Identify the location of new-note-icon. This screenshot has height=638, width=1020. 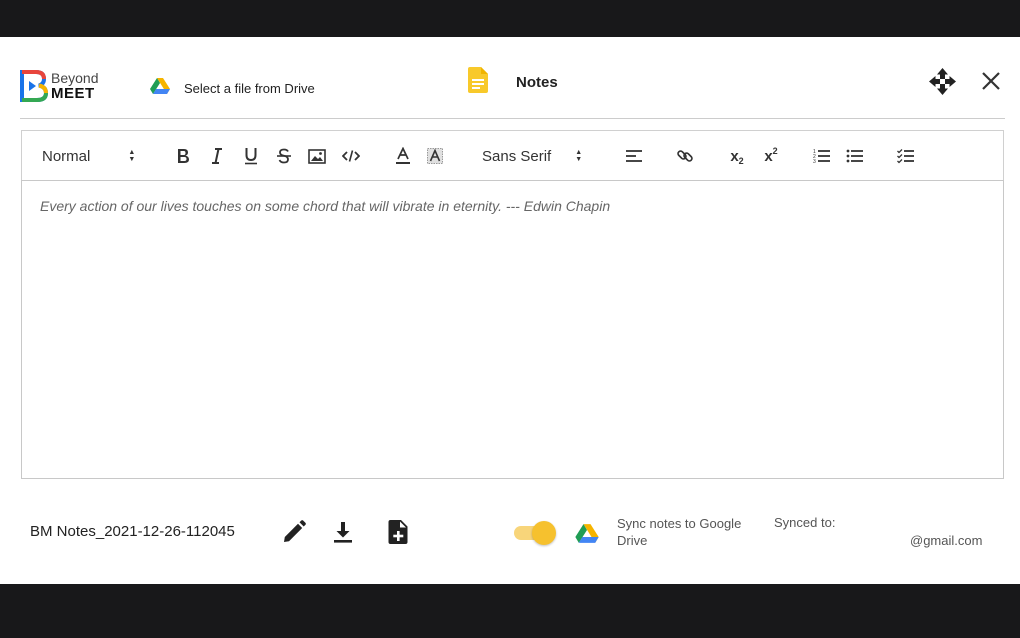
(399, 532).